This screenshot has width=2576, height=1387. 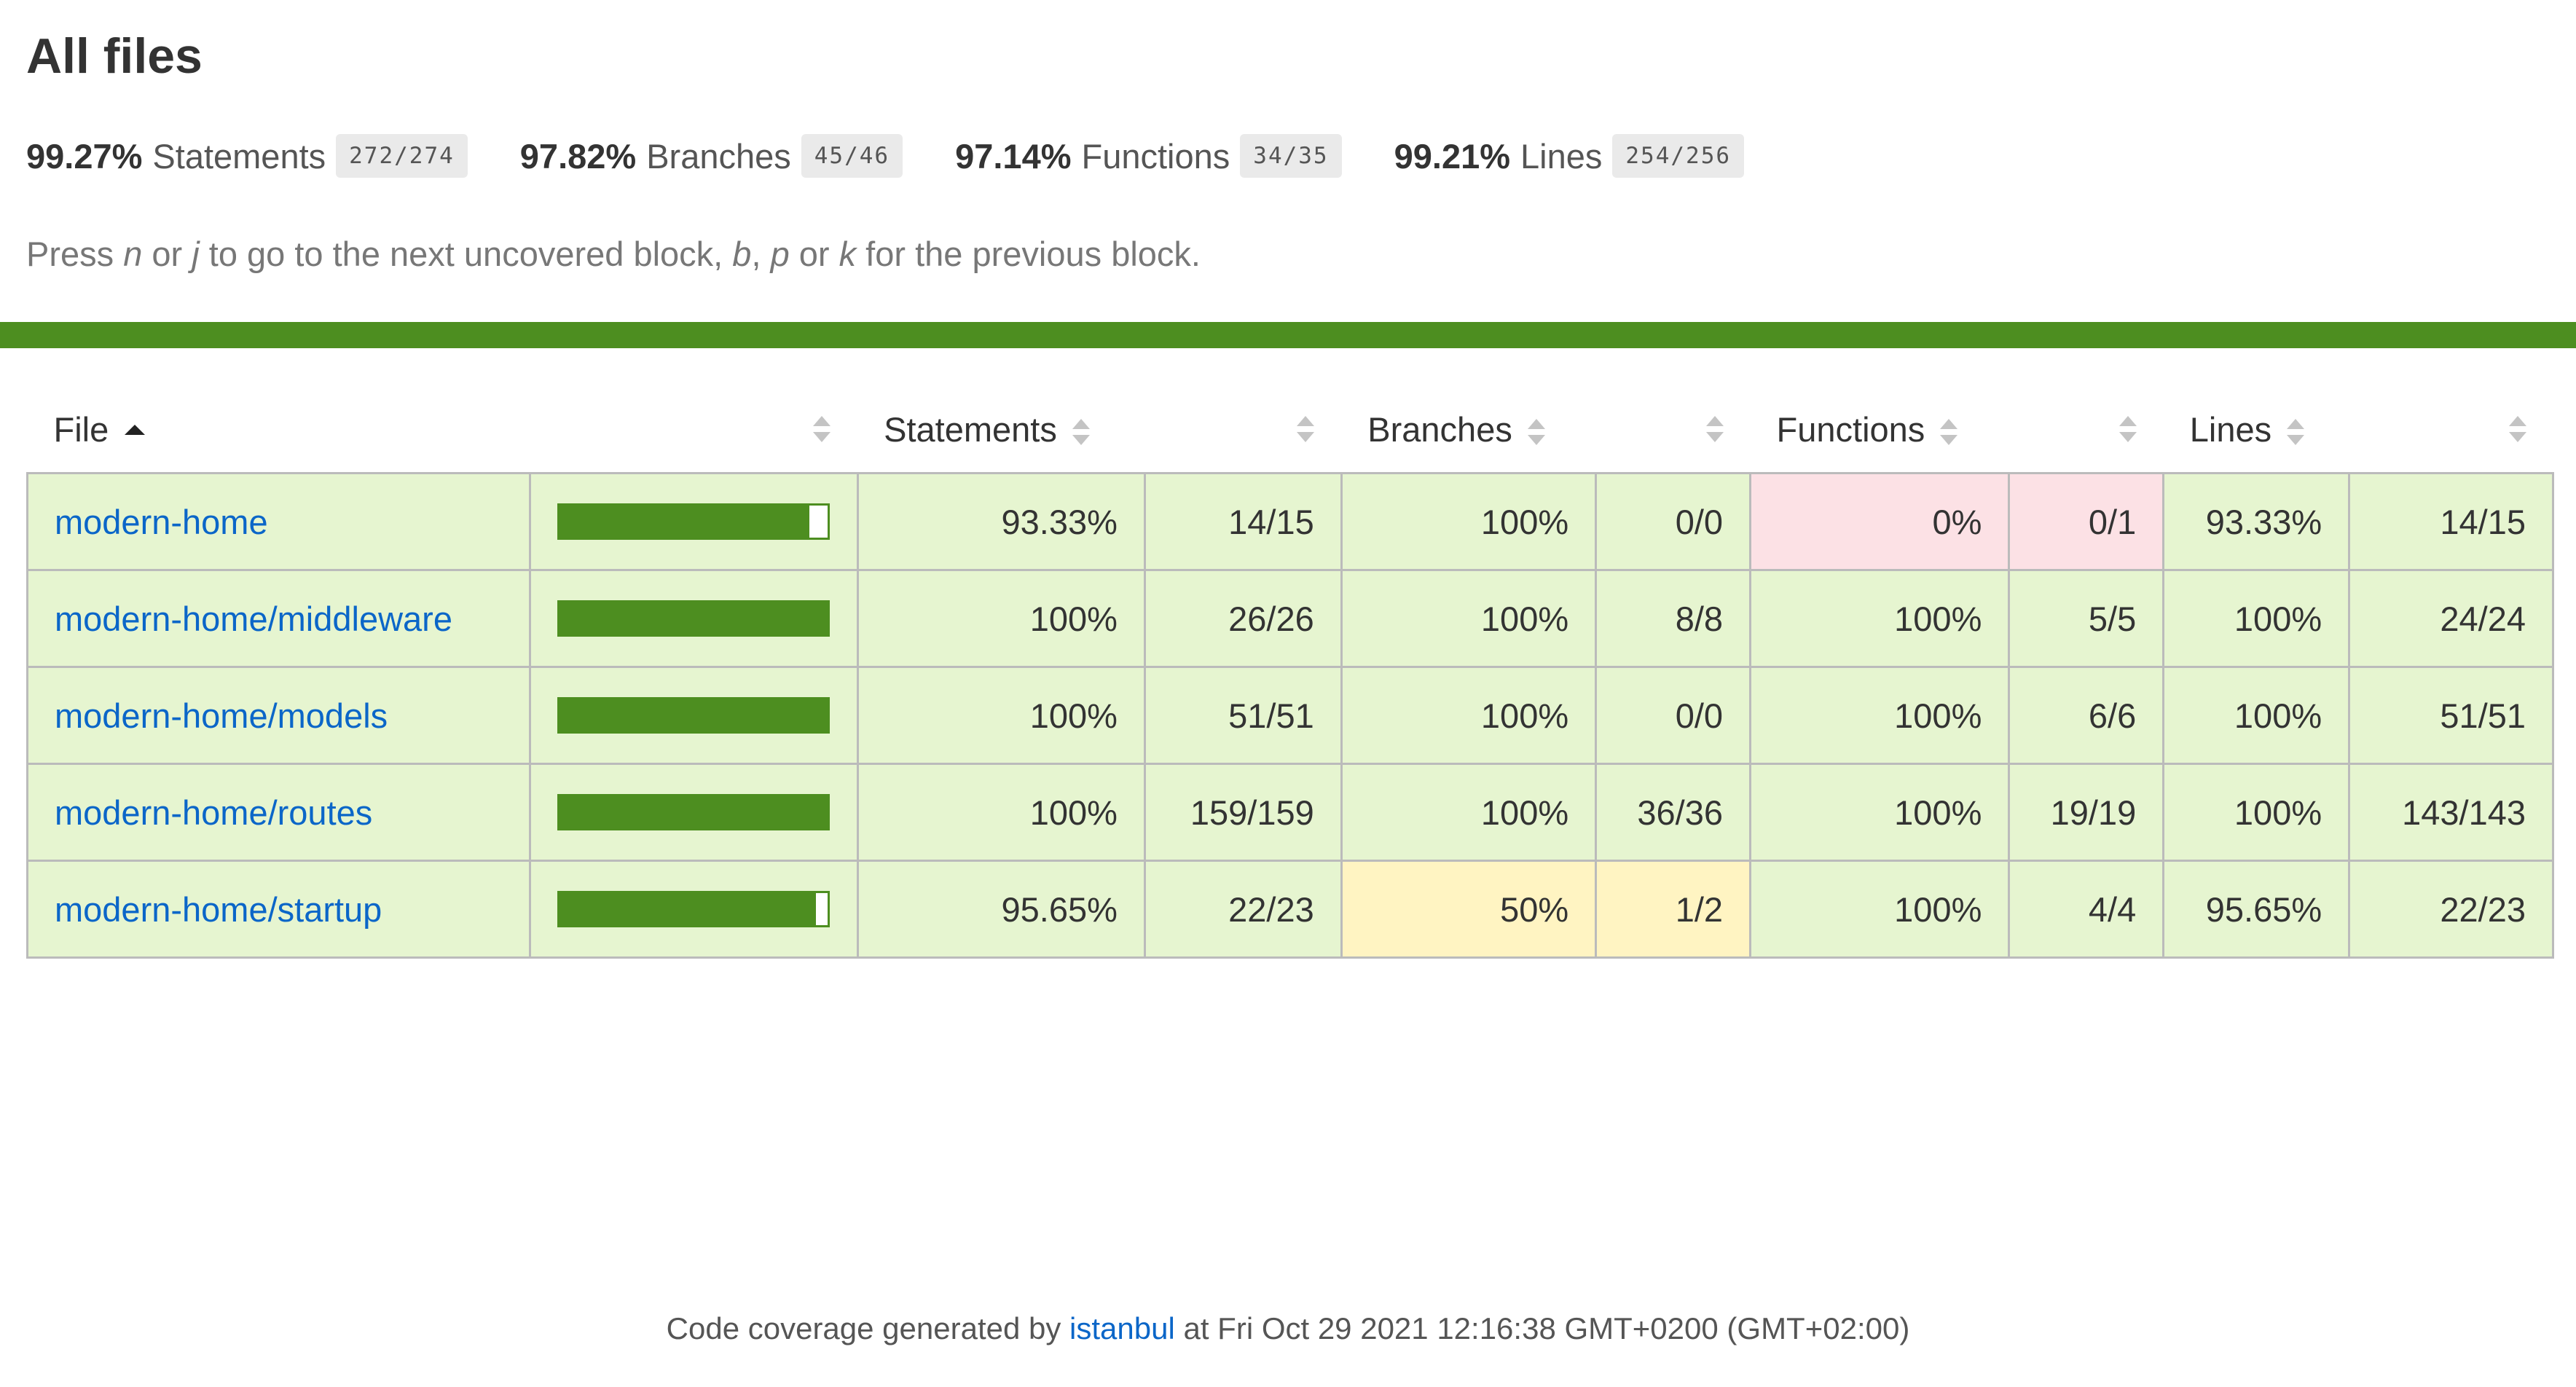 I want to click on hint-key: n, so click(x=133, y=254).